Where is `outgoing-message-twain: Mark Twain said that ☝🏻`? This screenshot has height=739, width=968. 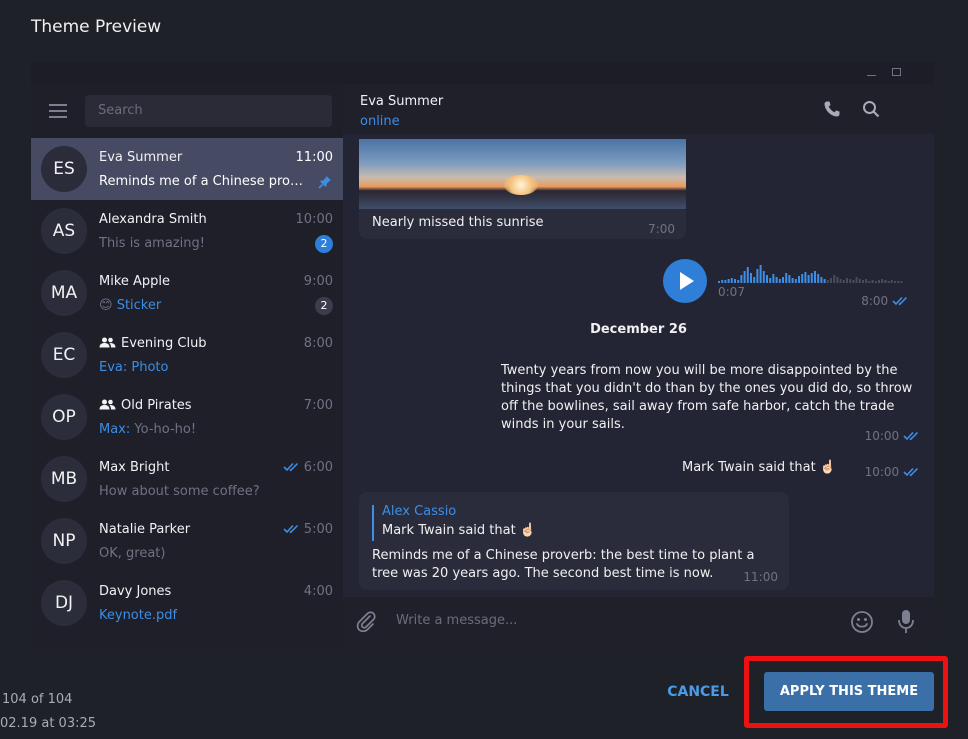
outgoing-message-twain: Mark Twain said that ☝🏻 is located at coordinates (758, 467).